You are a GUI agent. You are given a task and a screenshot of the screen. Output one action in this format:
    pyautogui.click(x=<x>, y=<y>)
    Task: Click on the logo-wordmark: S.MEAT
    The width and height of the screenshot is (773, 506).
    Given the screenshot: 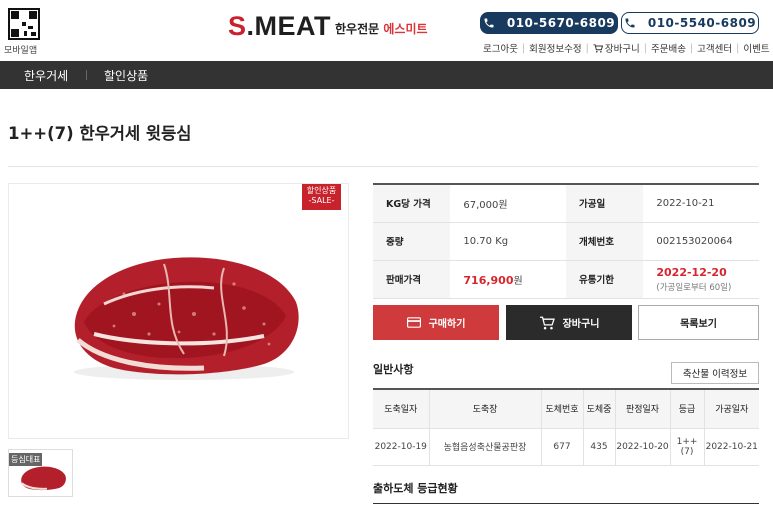 What is the action you would take?
    pyautogui.click(x=280, y=26)
    